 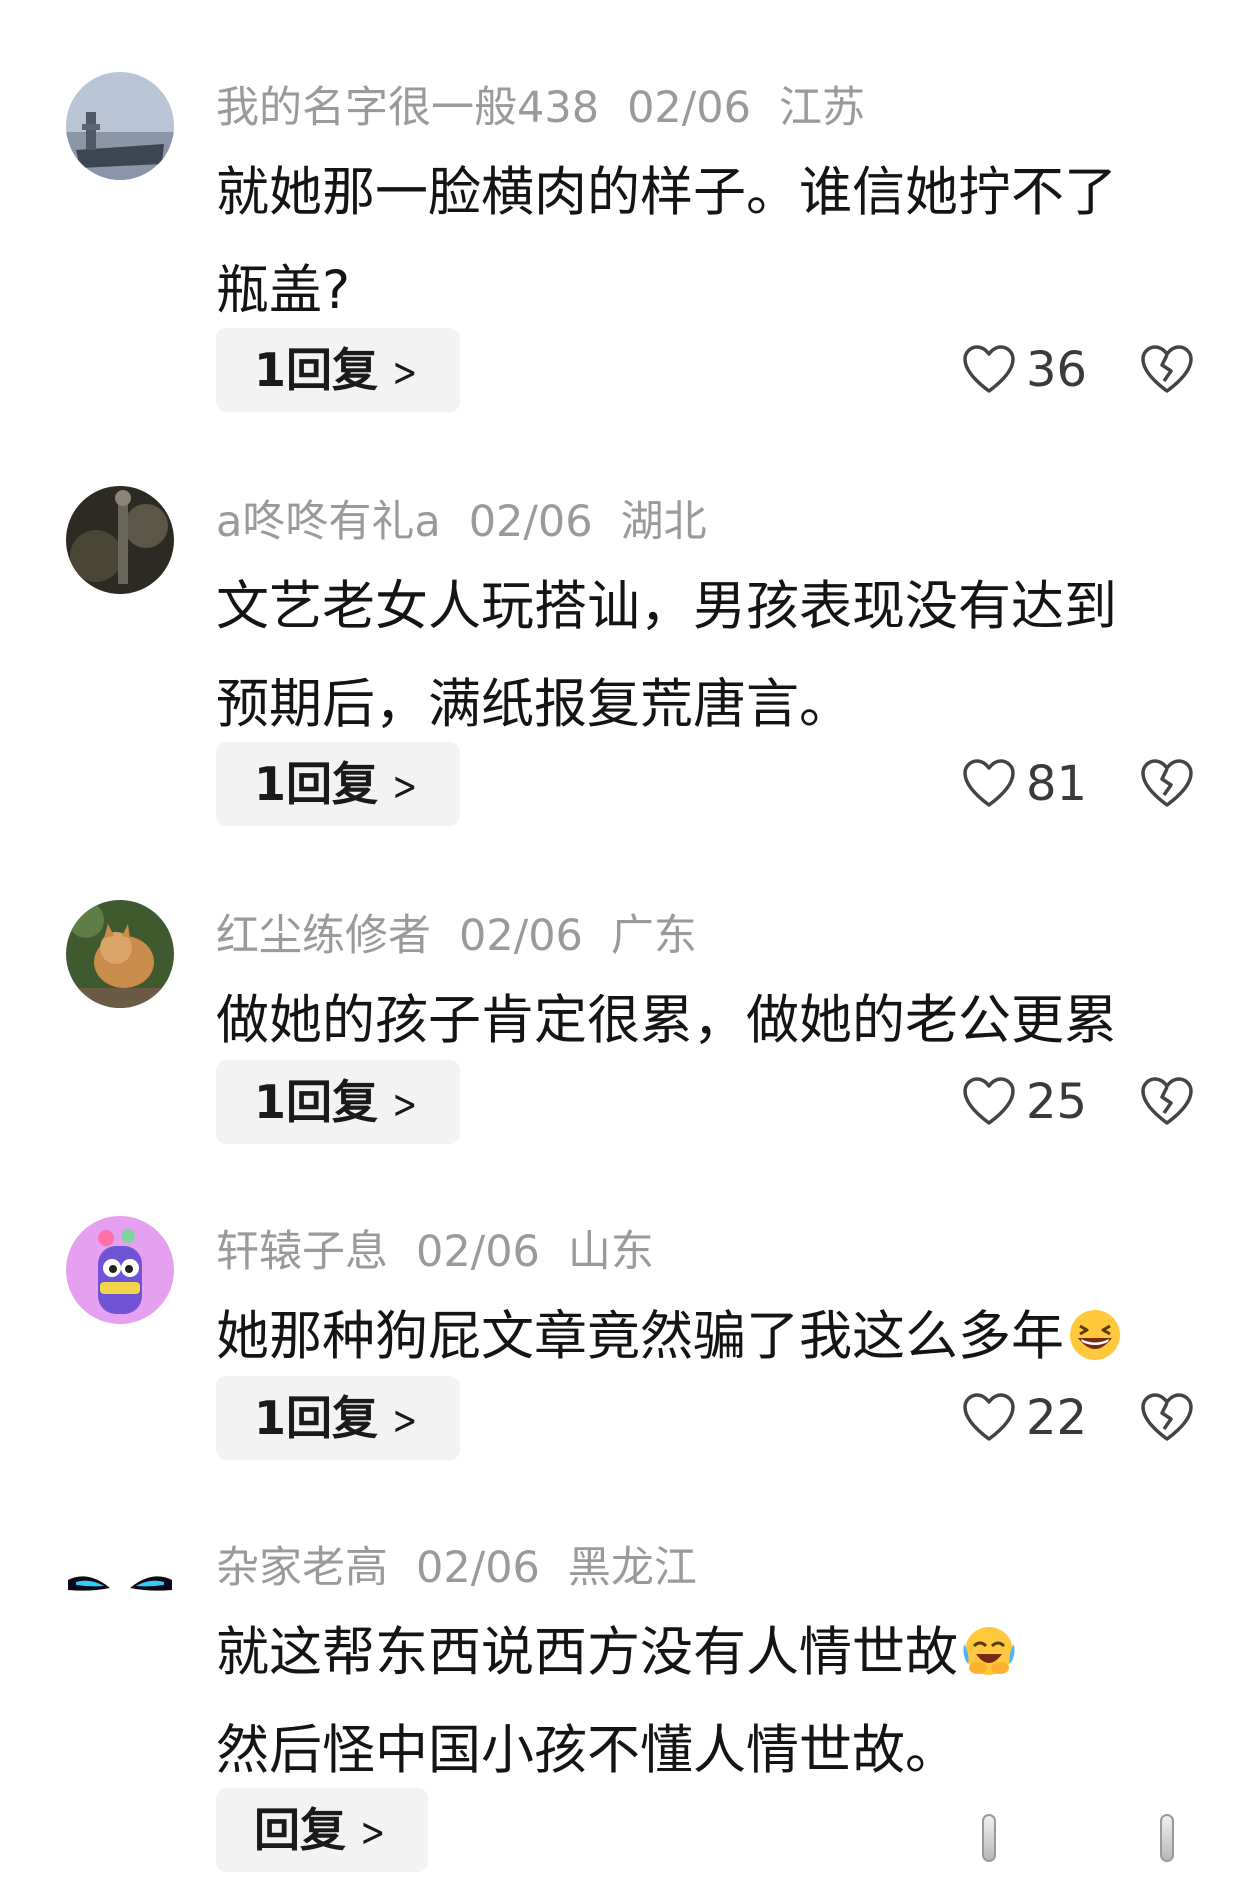 What do you see at coordinates (1024, 1418) in the screenshot?
I see `like-button: 22` at bounding box center [1024, 1418].